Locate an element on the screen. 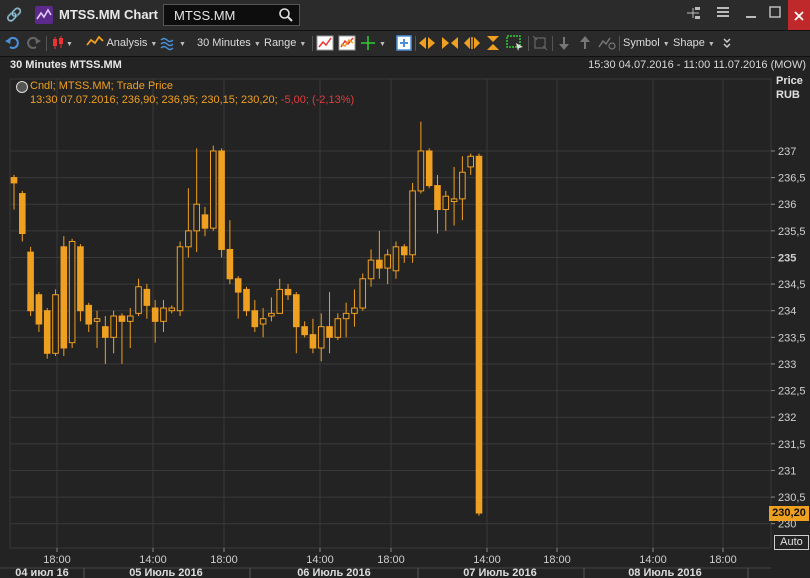 This screenshot has width=810, height=578. auto-scale-button: Auto is located at coordinates (791, 542).